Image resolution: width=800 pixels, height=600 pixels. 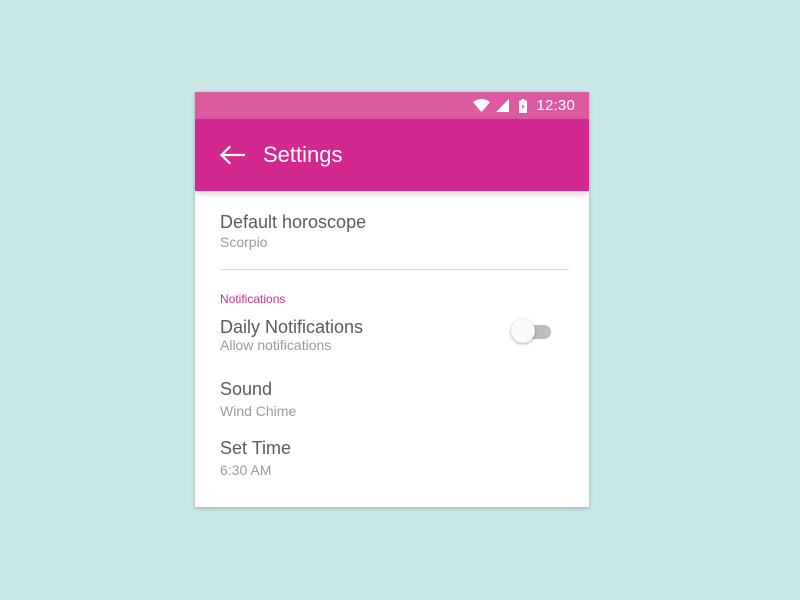 What do you see at coordinates (503, 105) in the screenshot?
I see `signal-icon` at bounding box center [503, 105].